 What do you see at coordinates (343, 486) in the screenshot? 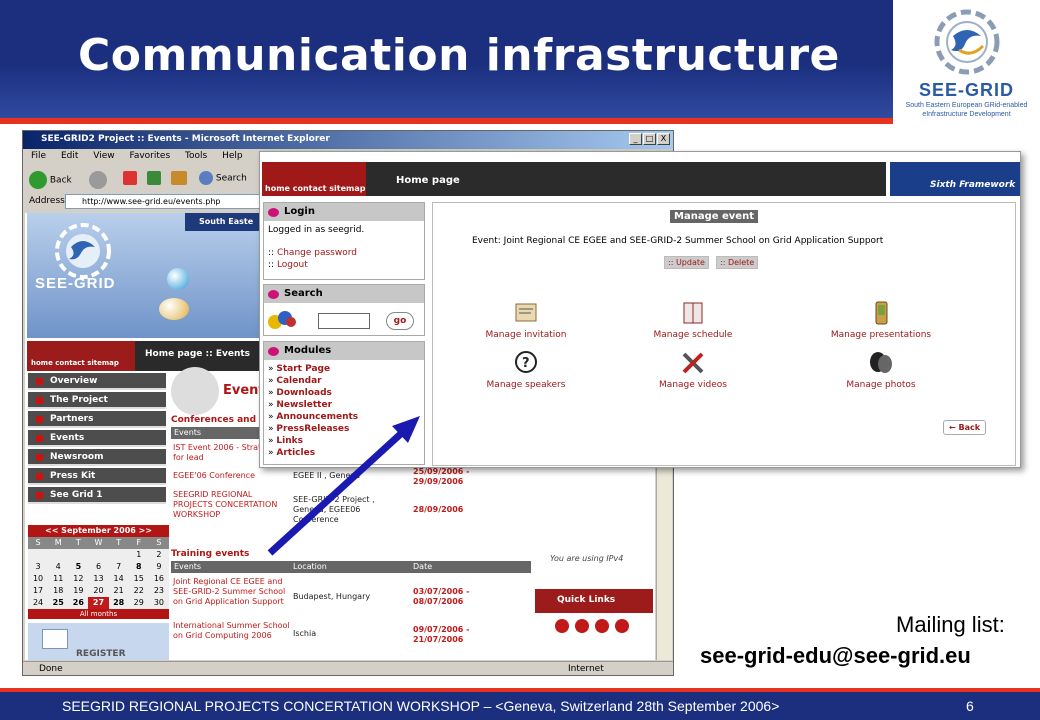
I see `pointer-arrow` at bounding box center [343, 486].